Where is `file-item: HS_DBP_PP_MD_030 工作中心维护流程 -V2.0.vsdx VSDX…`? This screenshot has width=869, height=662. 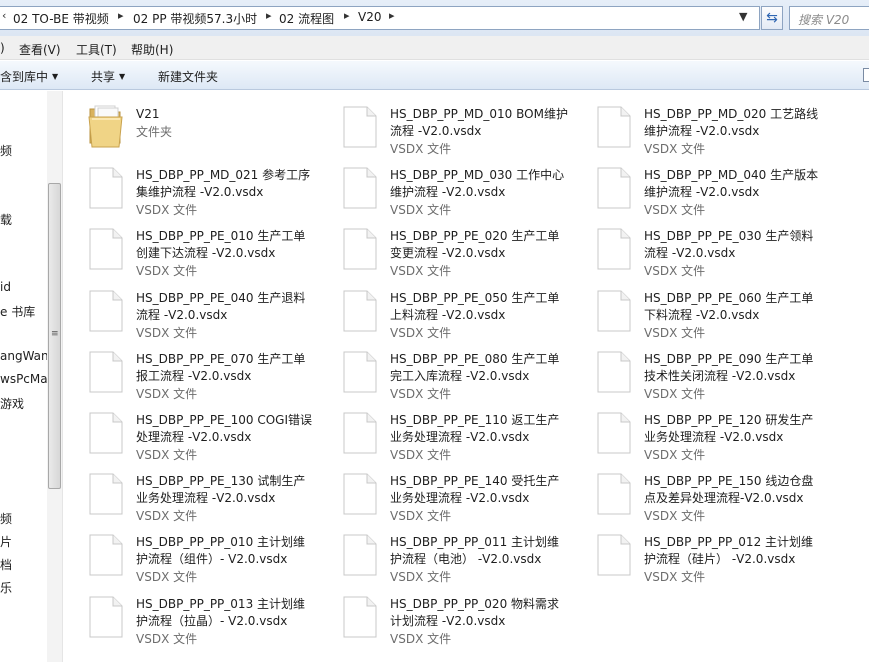 file-item: HS_DBP_PP_MD_030 工作中心维护流程 -V2.0.vsdx VSDX… is located at coordinates (443, 187).